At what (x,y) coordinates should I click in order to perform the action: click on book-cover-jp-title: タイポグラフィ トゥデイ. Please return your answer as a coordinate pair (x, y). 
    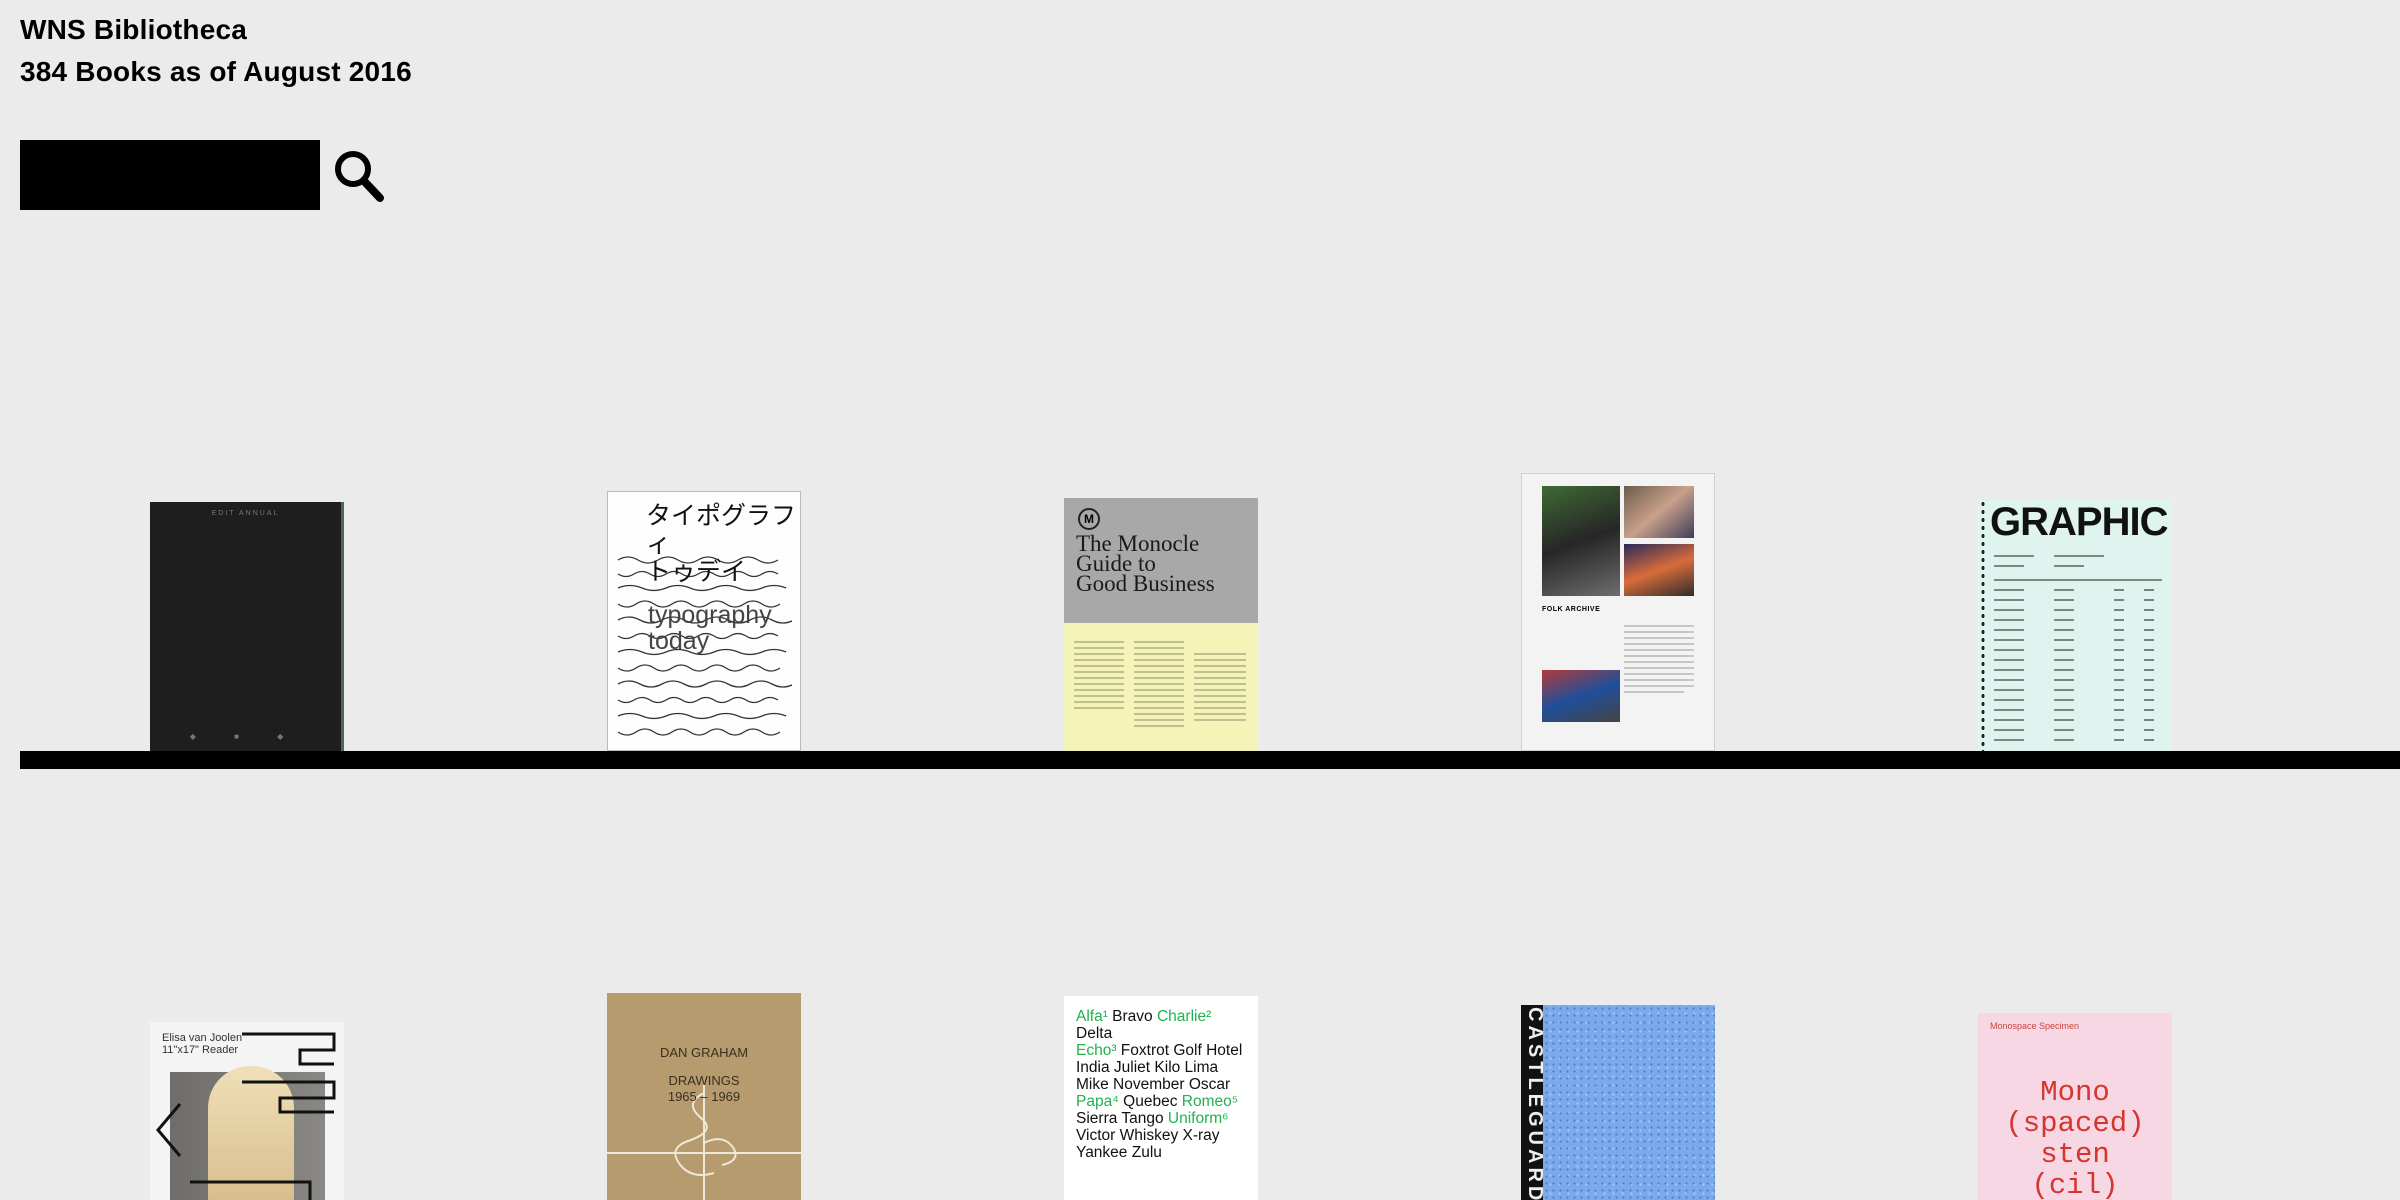
    Looking at the image, I should click on (721, 543).